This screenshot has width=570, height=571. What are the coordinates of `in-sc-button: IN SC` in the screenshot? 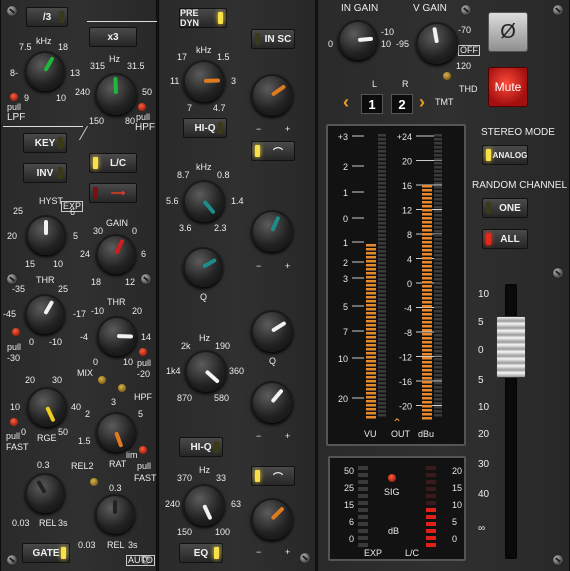 It's located at (273, 39).